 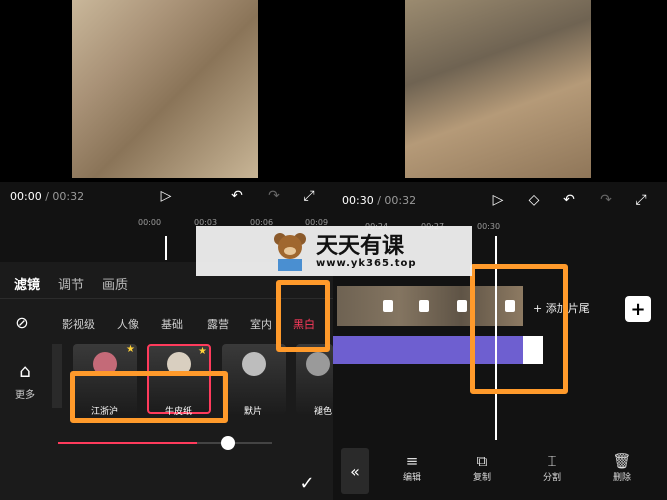 What do you see at coordinates (166, 196) in the screenshot?
I see `left-play-icon: ▷` at bounding box center [166, 196].